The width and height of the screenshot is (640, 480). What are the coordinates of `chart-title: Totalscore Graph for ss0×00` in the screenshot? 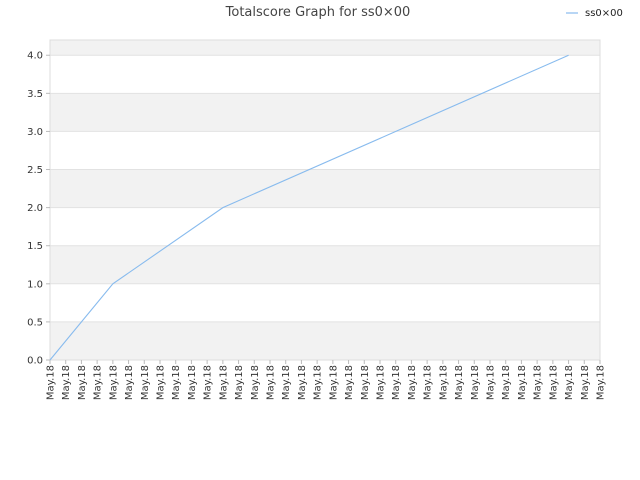 It's located at (318, 12).